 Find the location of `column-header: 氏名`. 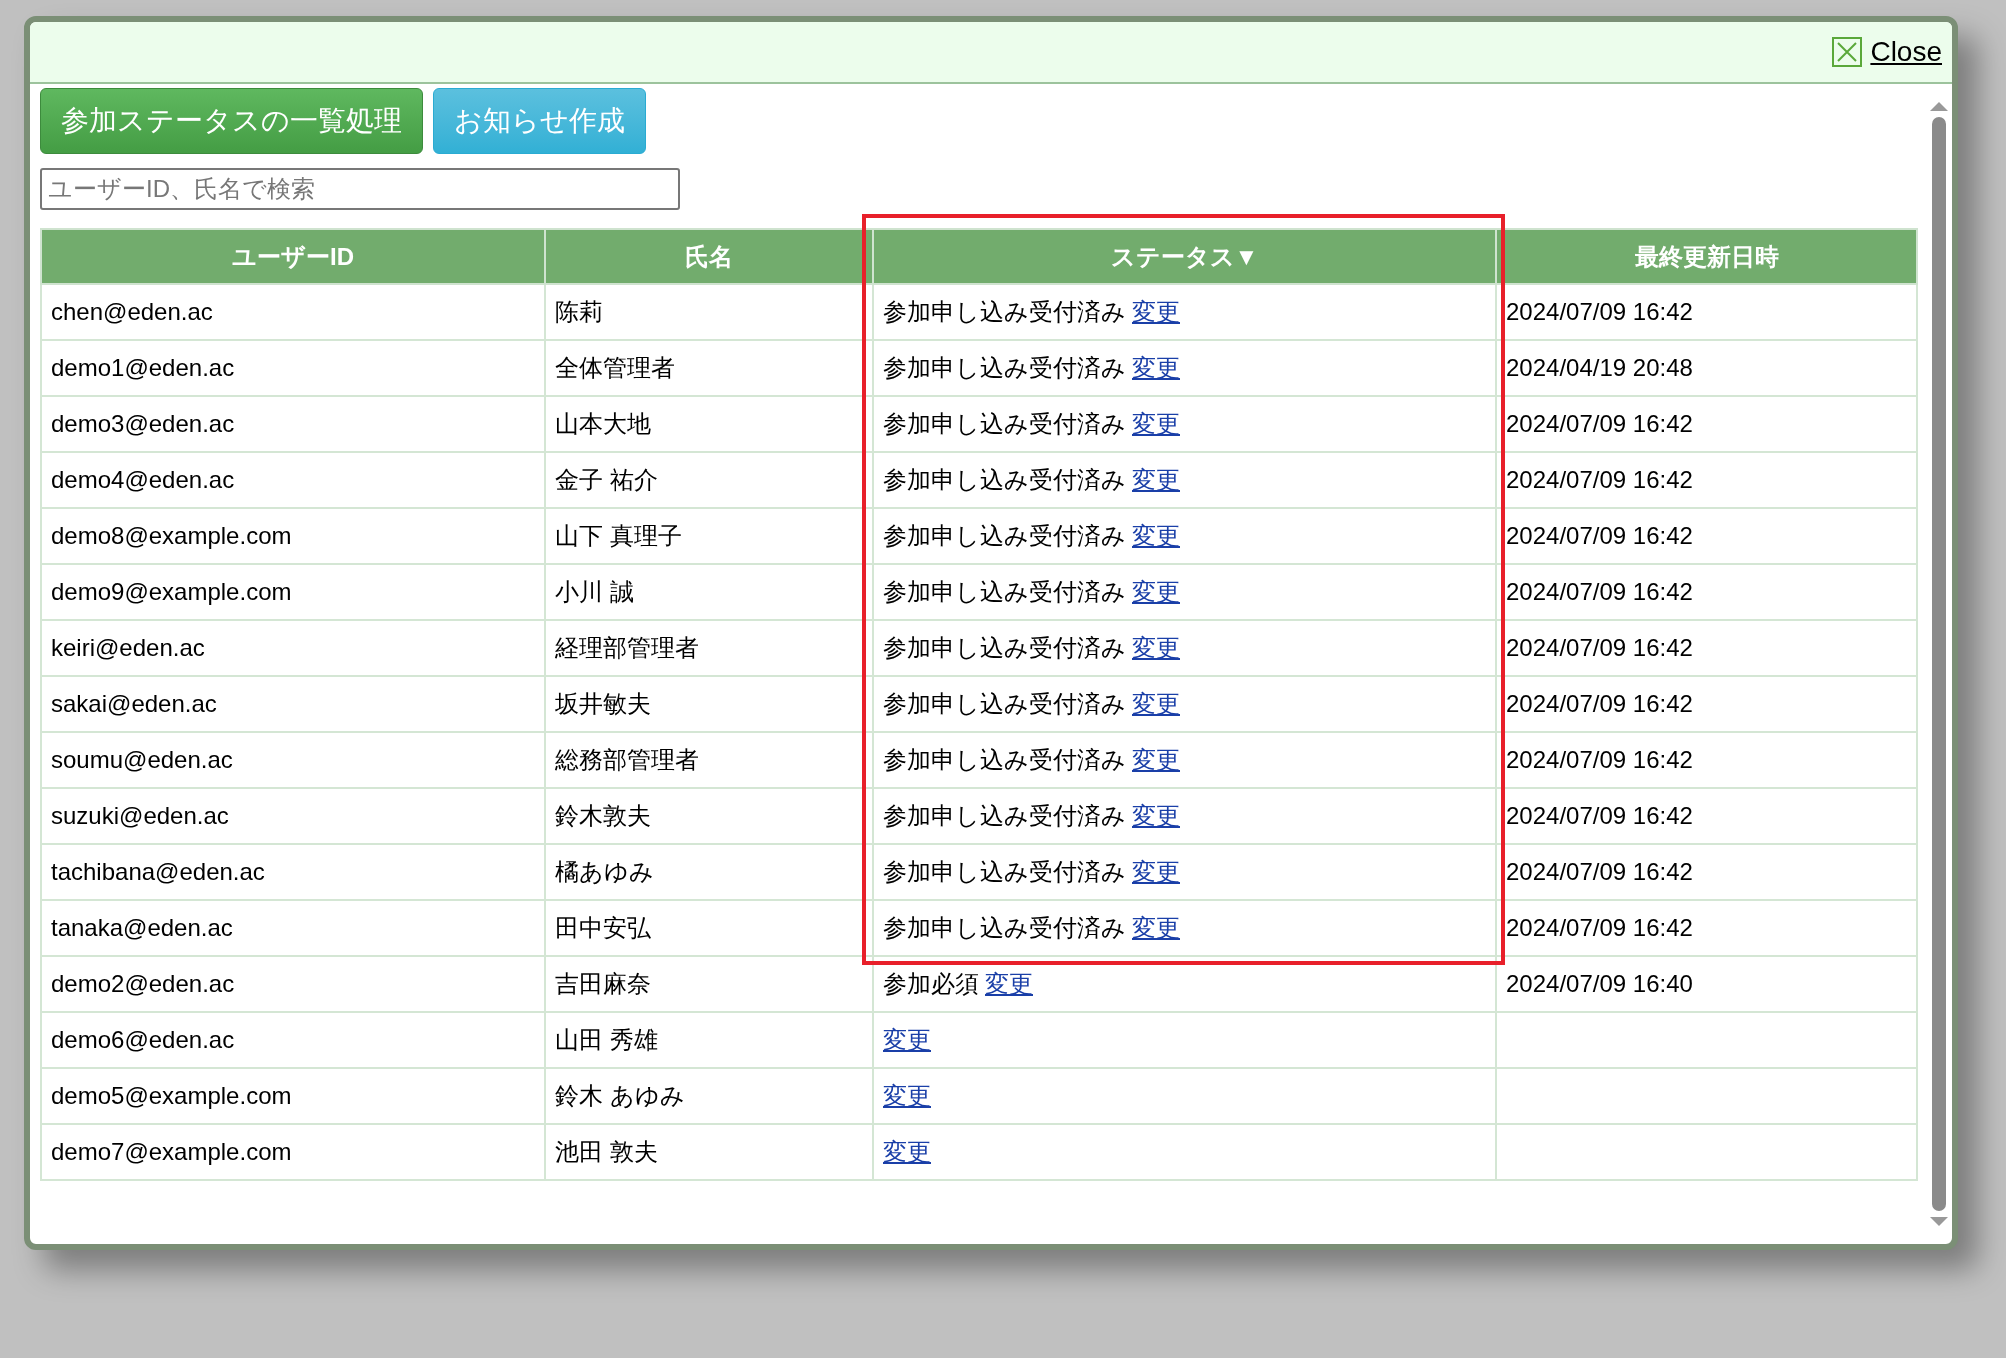

column-header: 氏名 is located at coordinates (709, 256).